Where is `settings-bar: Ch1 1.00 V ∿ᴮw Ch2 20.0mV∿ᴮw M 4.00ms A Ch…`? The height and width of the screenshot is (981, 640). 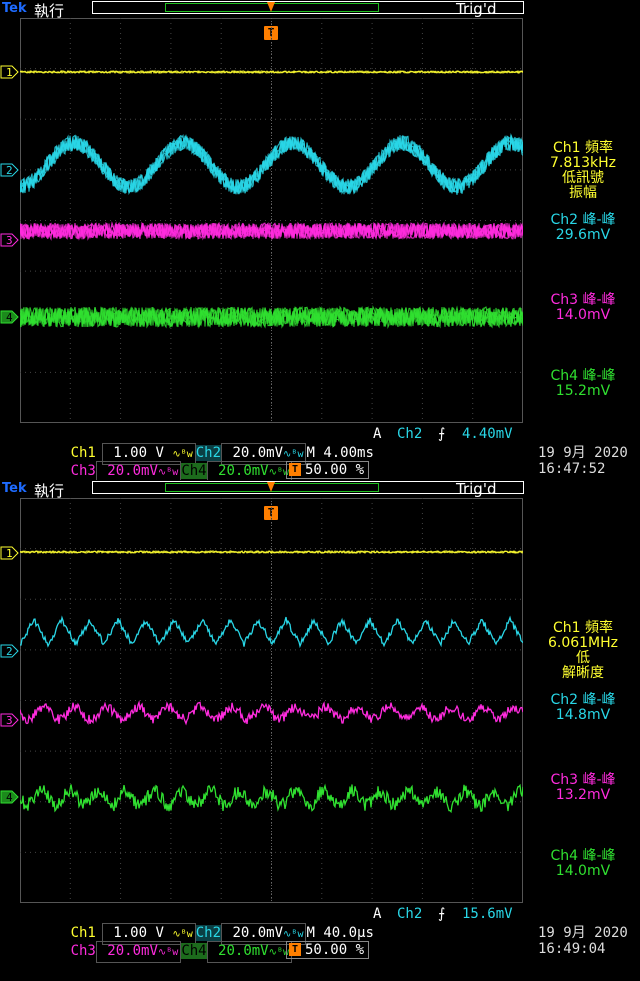
settings-bar: Ch1 1.00 V ∿ᴮw Ch2 20.0mV∿ᴮw M 4.00ms A Ch… is located at coordinates (320, 451).